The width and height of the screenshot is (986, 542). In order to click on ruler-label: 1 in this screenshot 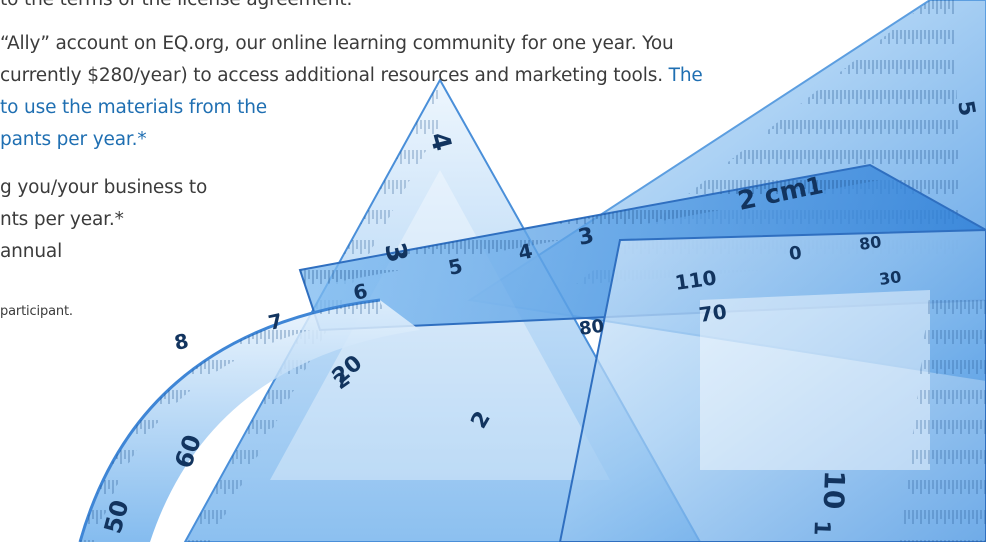, I will do `click(821, 528)`.